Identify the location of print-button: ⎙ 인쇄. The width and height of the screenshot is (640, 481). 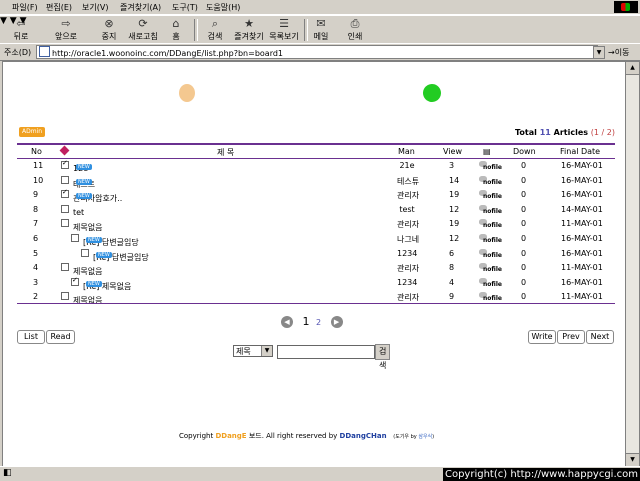
(355, 30).